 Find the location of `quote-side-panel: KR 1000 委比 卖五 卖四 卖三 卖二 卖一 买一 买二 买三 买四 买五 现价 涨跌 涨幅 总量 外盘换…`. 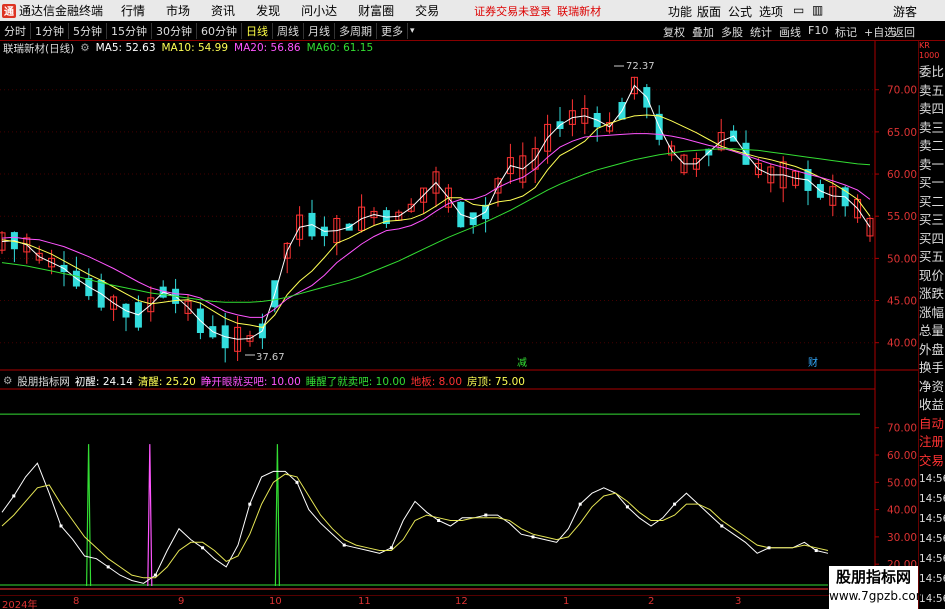

quote-side-panel: KR 1000 委比 卖五 卖四 卖三 卖二 卖一 买一 买二 买三 买四 买五 现价 涨跌 涨幅 总量 外盘换… is located at coordinates (931, 325).